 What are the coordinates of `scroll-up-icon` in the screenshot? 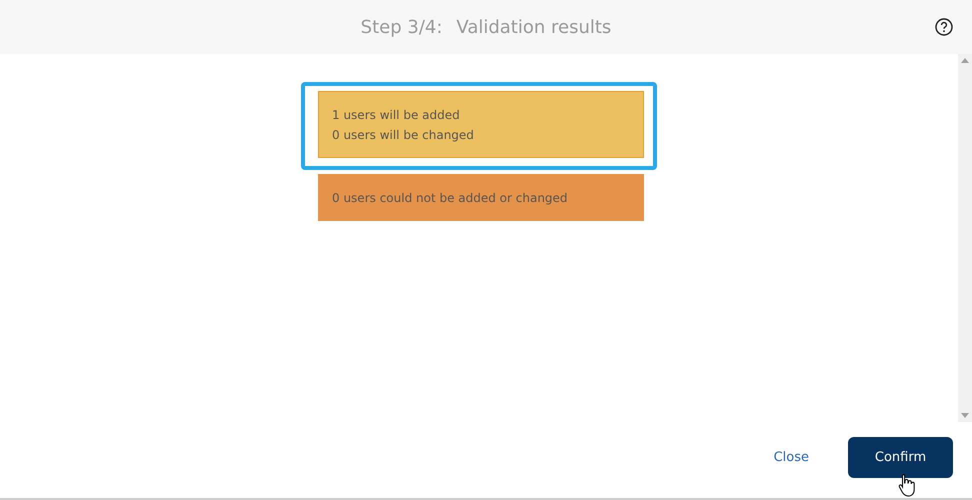 It's located at (965, 60).